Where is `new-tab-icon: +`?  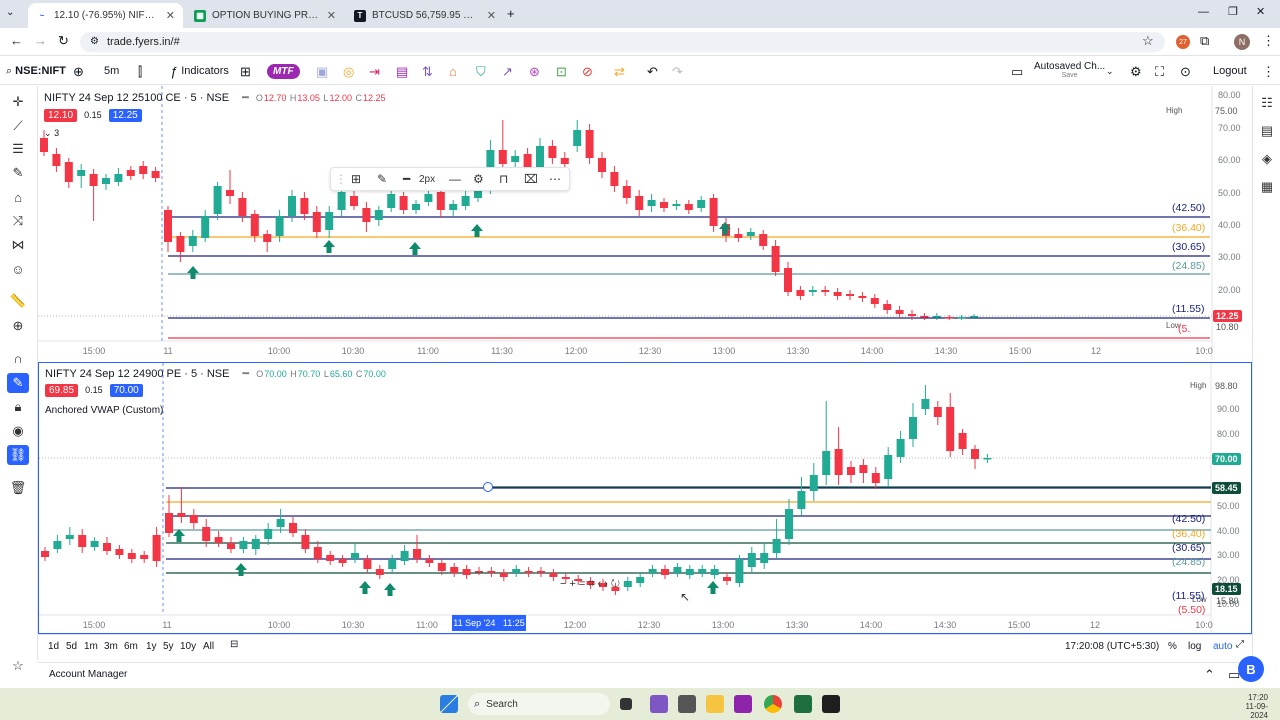 new-tab-icon: + is located at coordinates (511, 13).